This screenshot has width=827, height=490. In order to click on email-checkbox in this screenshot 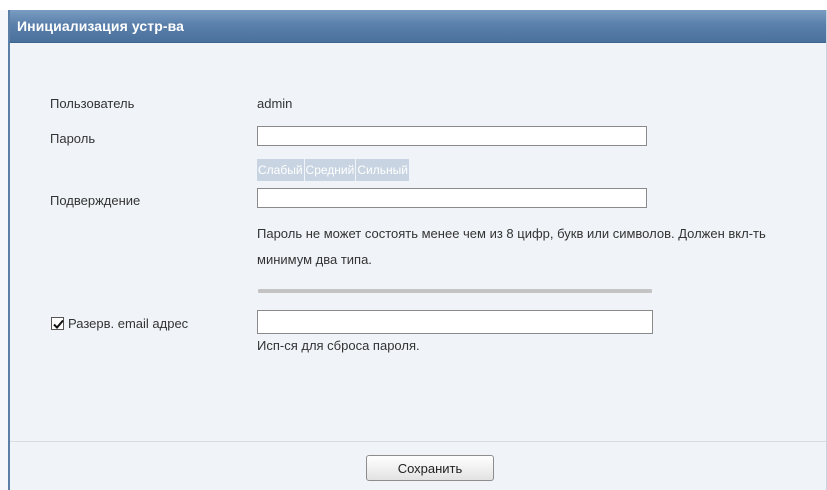, I will do `click(57, 323)`.